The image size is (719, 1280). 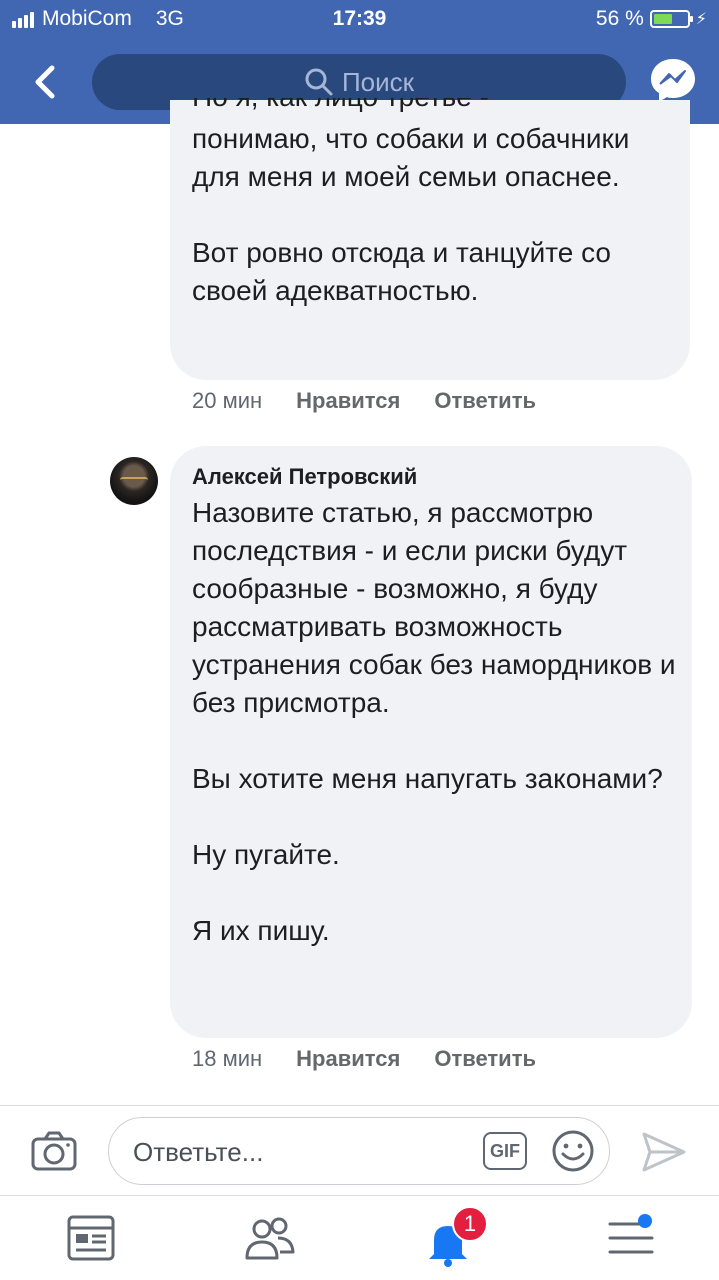 I want to click on search-icon, so click(x=319, y=82).